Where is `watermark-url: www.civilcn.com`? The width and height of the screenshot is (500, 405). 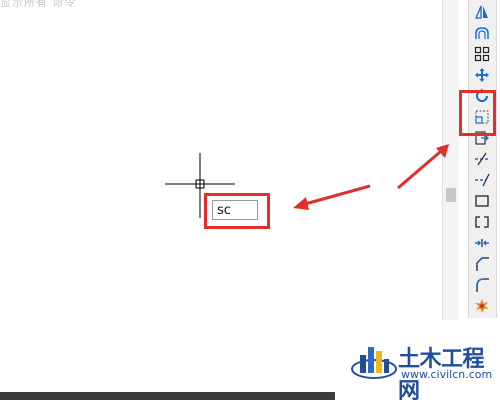 watermark-url: www.civilcn.com is located at coordinates (447, 374).